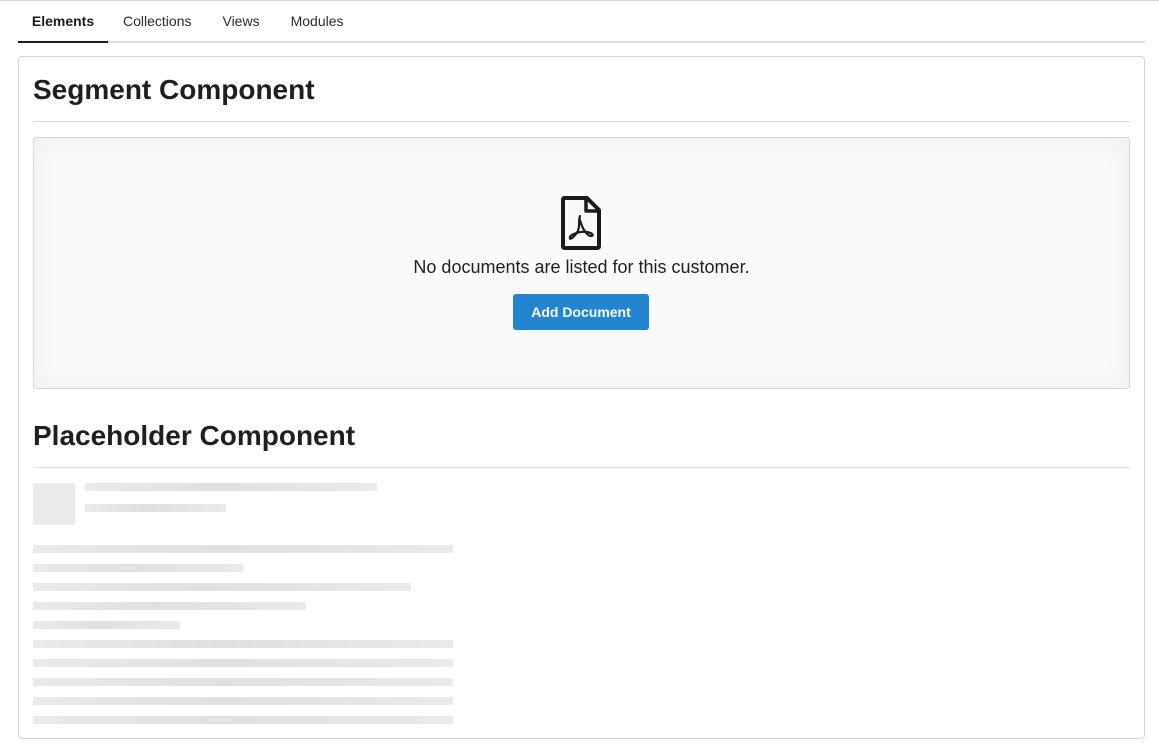  I want to click on tab-bar: Elements Collections Views Modules, so click(581, 22).